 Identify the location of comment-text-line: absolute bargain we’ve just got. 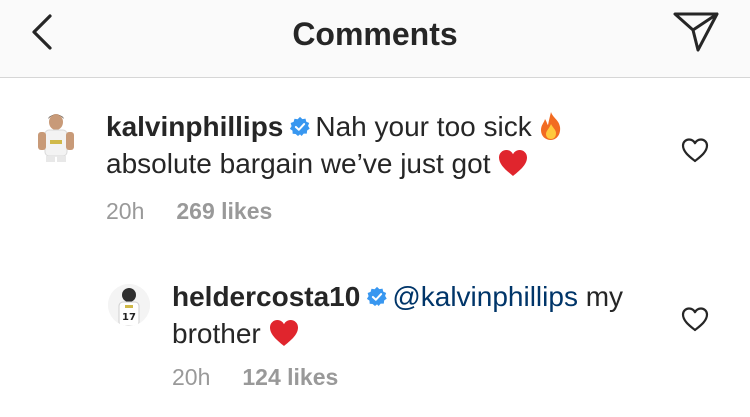
(298, 163).